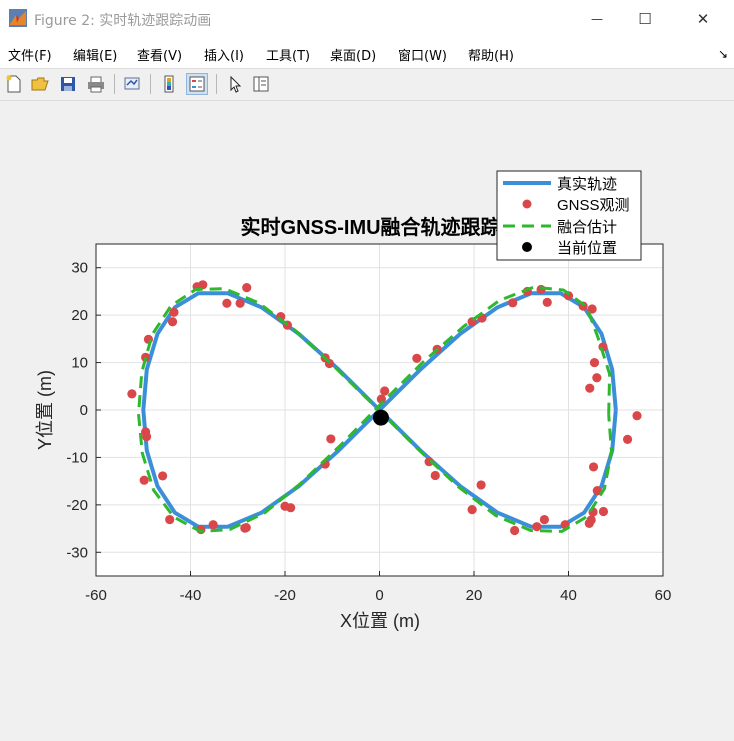 Image resolution: width=734 pixels, height=741 pixels. I want to click on y-tick-label: -30, so click(77, 552).